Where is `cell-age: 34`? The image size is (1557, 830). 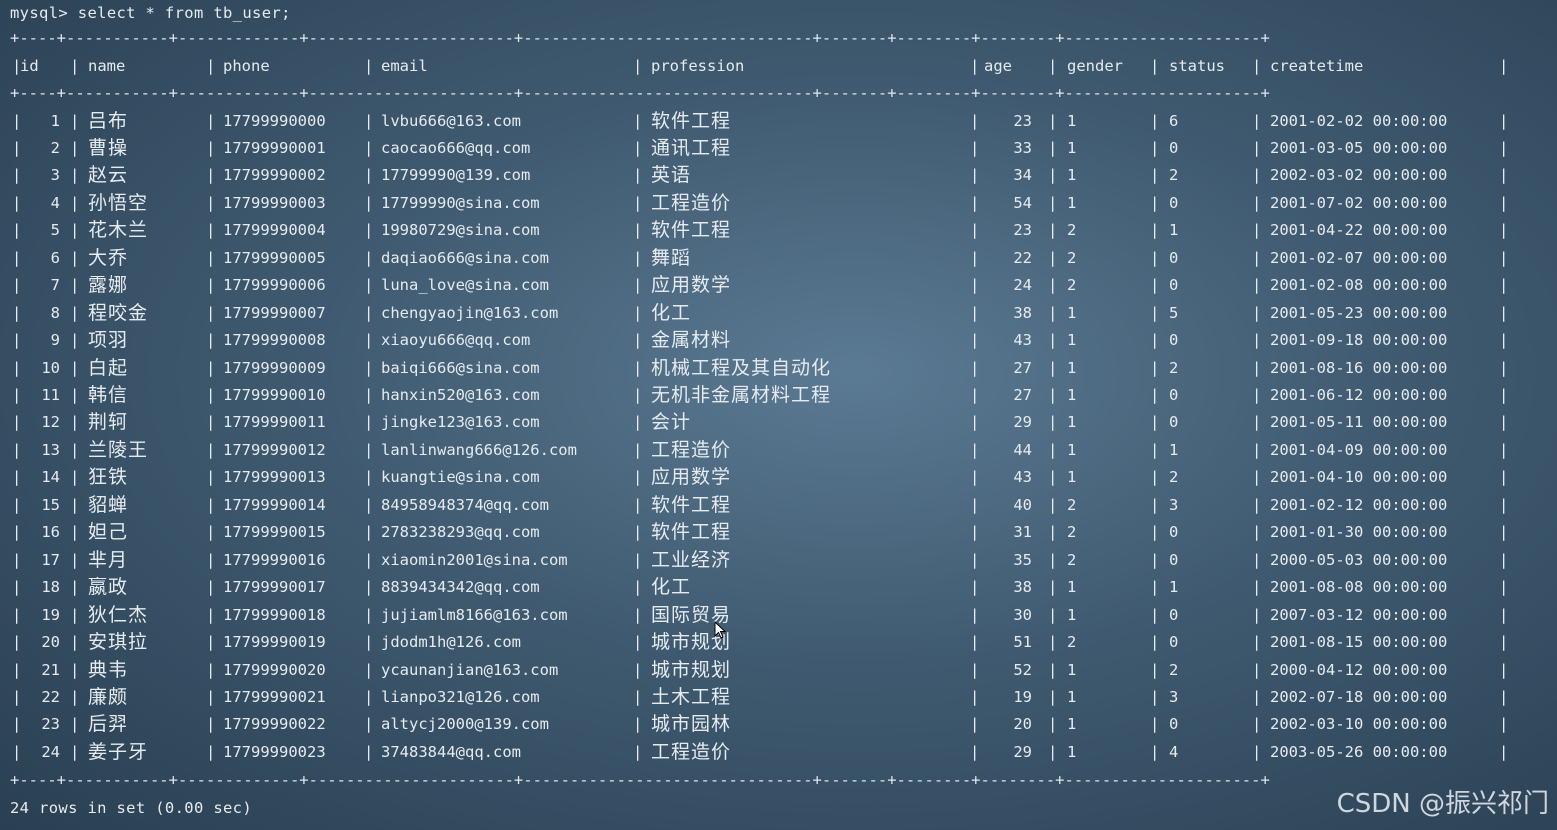
cell-age: 34 is located at coordinates (1022, 175).